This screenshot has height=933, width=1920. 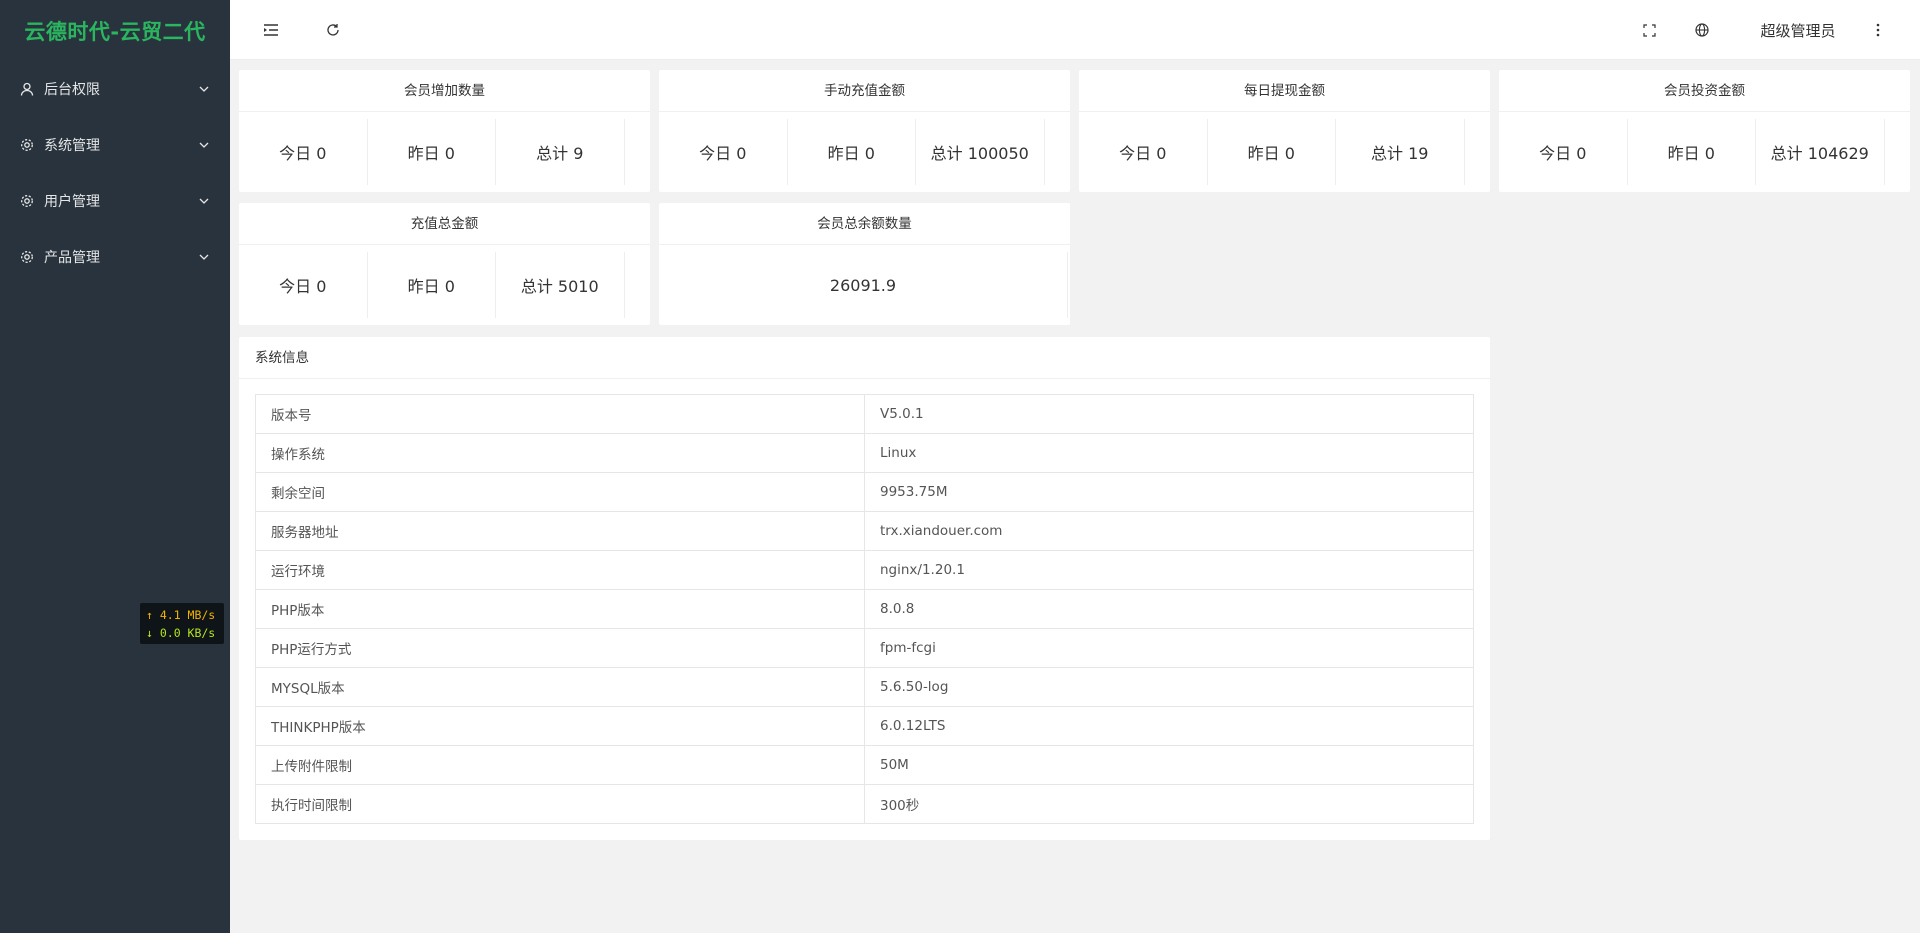 I want to click on info-key: 版本号, so click(x=560, y=414).